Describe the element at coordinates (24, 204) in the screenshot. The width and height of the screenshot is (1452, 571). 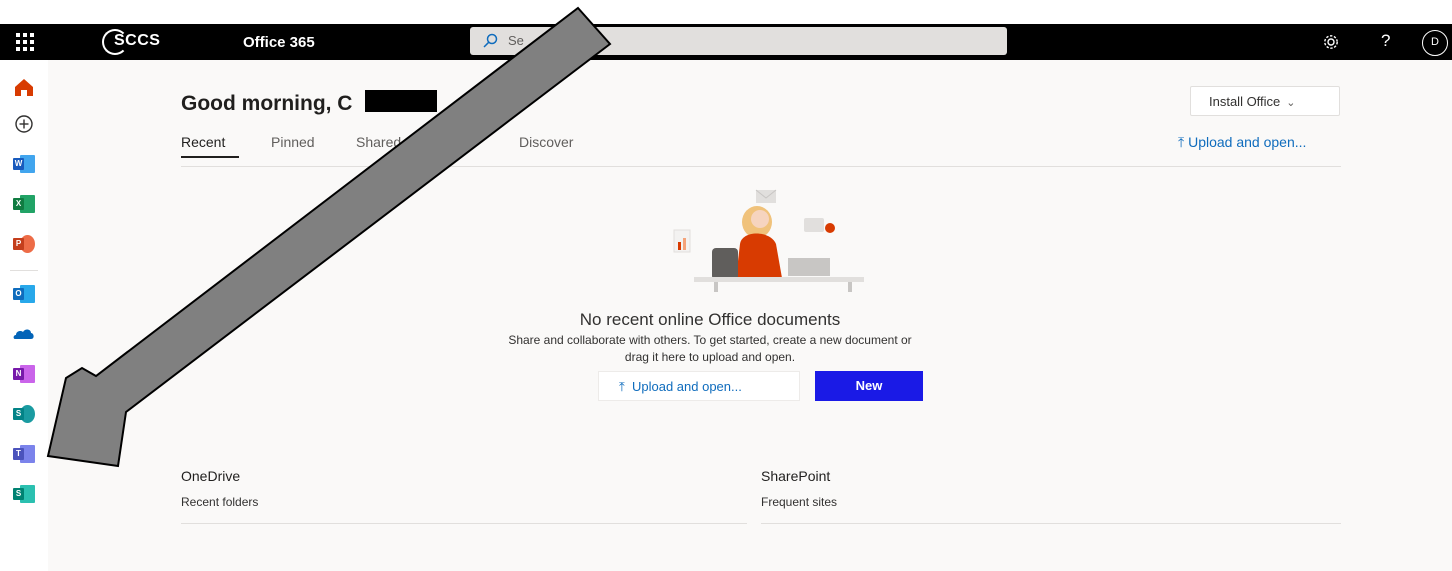
I see `excel-icon: X` at that location.